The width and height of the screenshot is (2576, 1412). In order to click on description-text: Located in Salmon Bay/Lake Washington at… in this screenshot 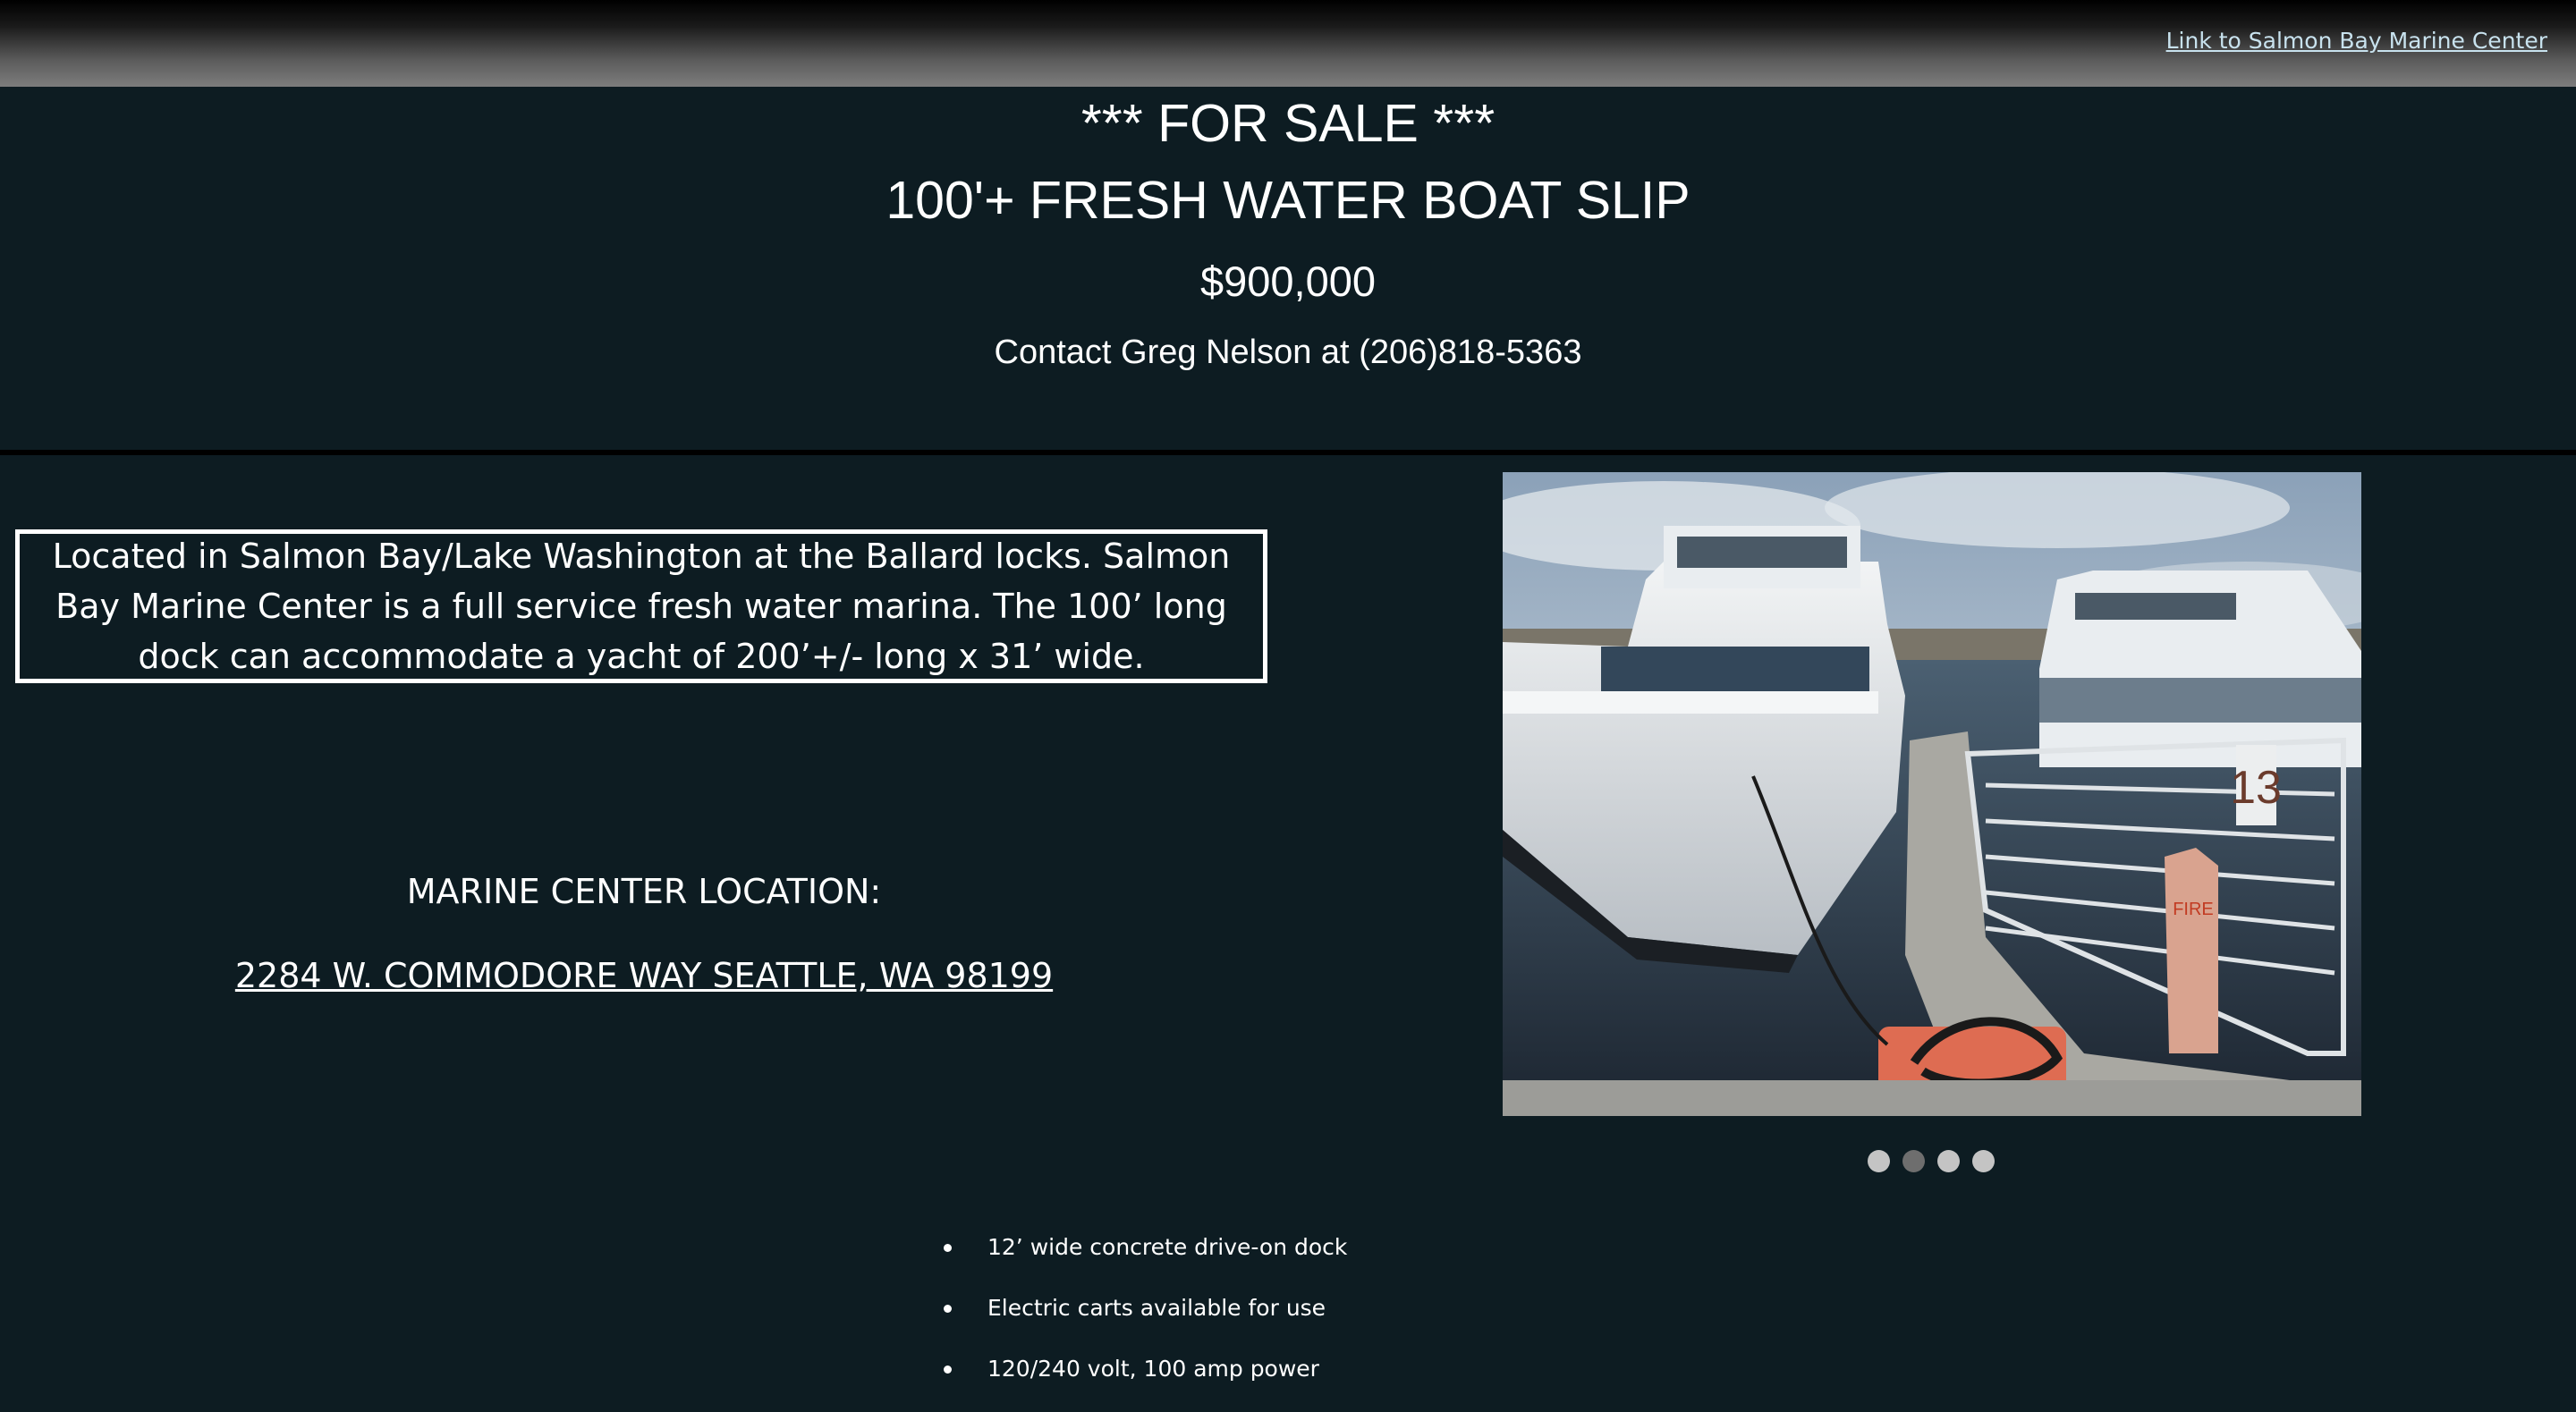, I will do `click(641, 606)`.